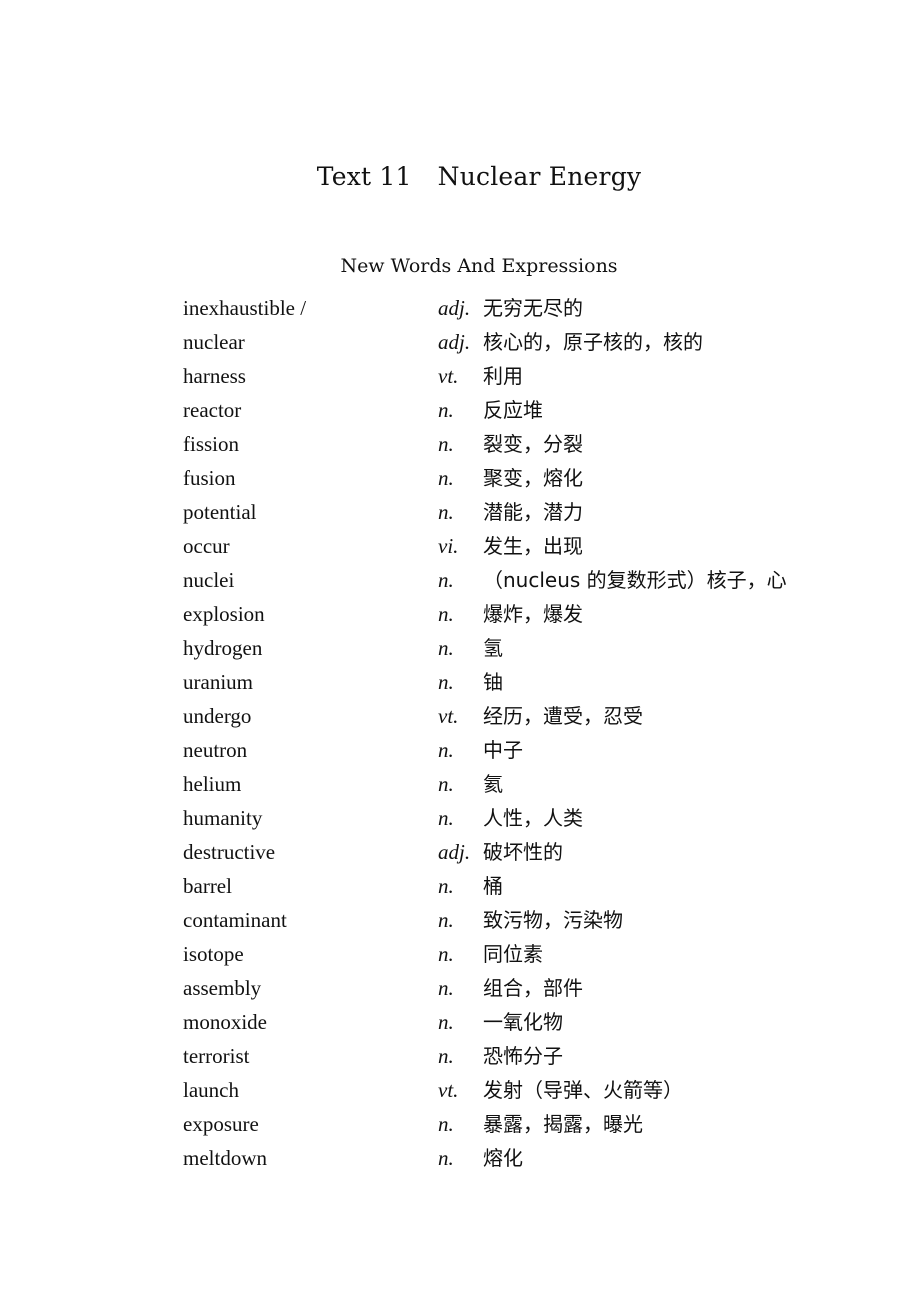  I want to click on vocabulary-entry: isotope n. 同位素, so click(460, 954).